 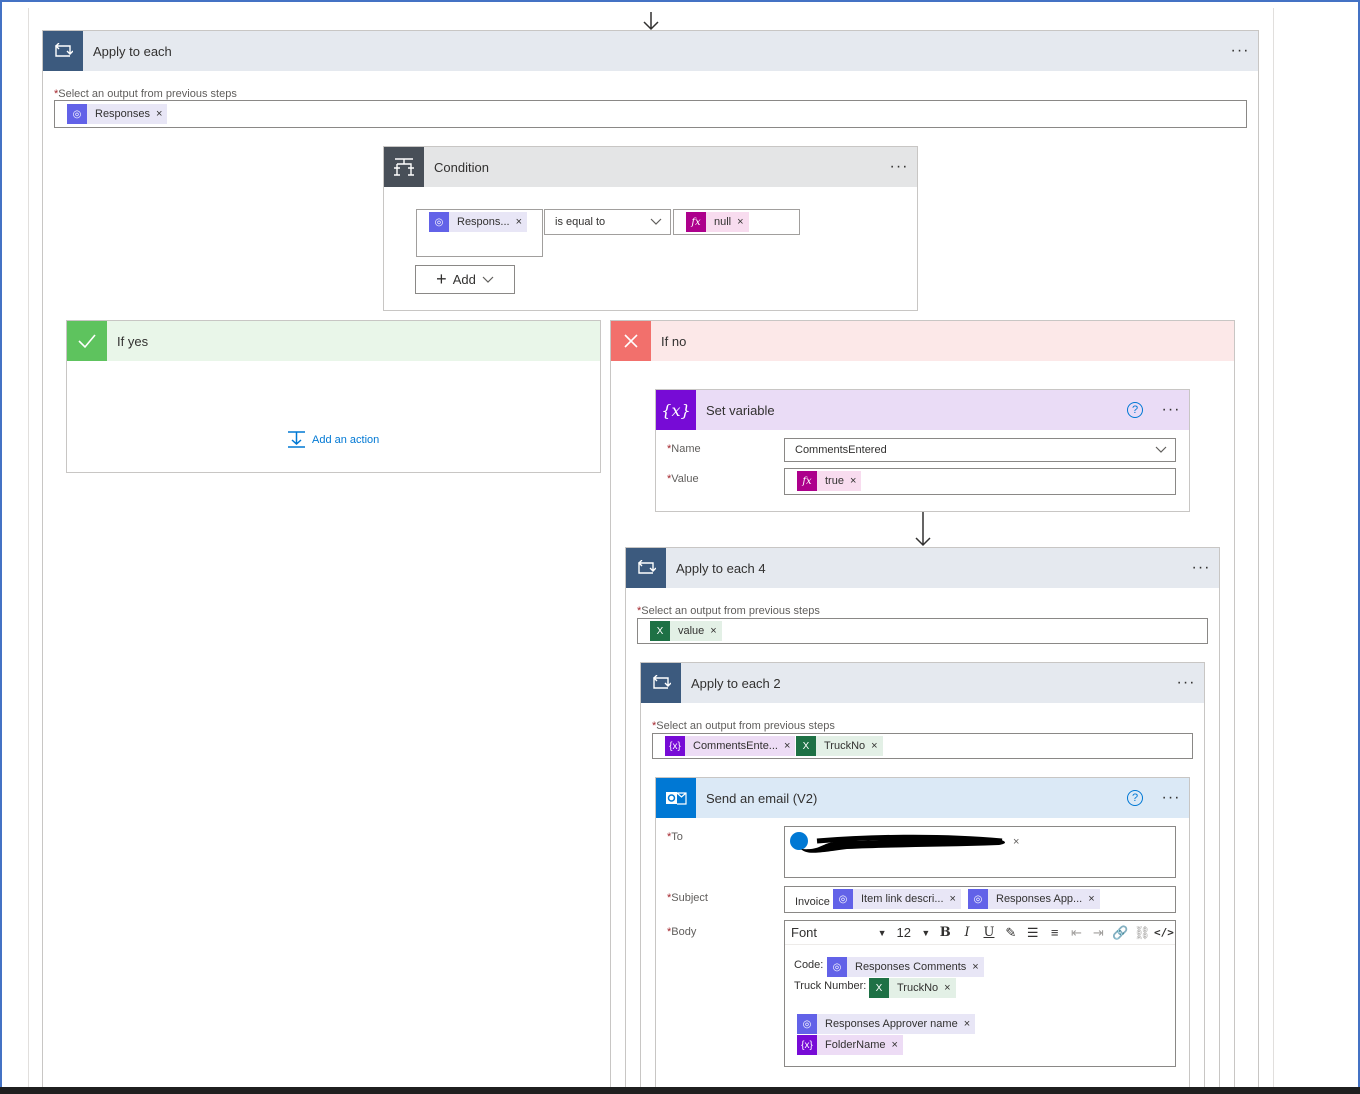 I want to click on null-expression-token: fx null ×, so click(x=717, y=222).